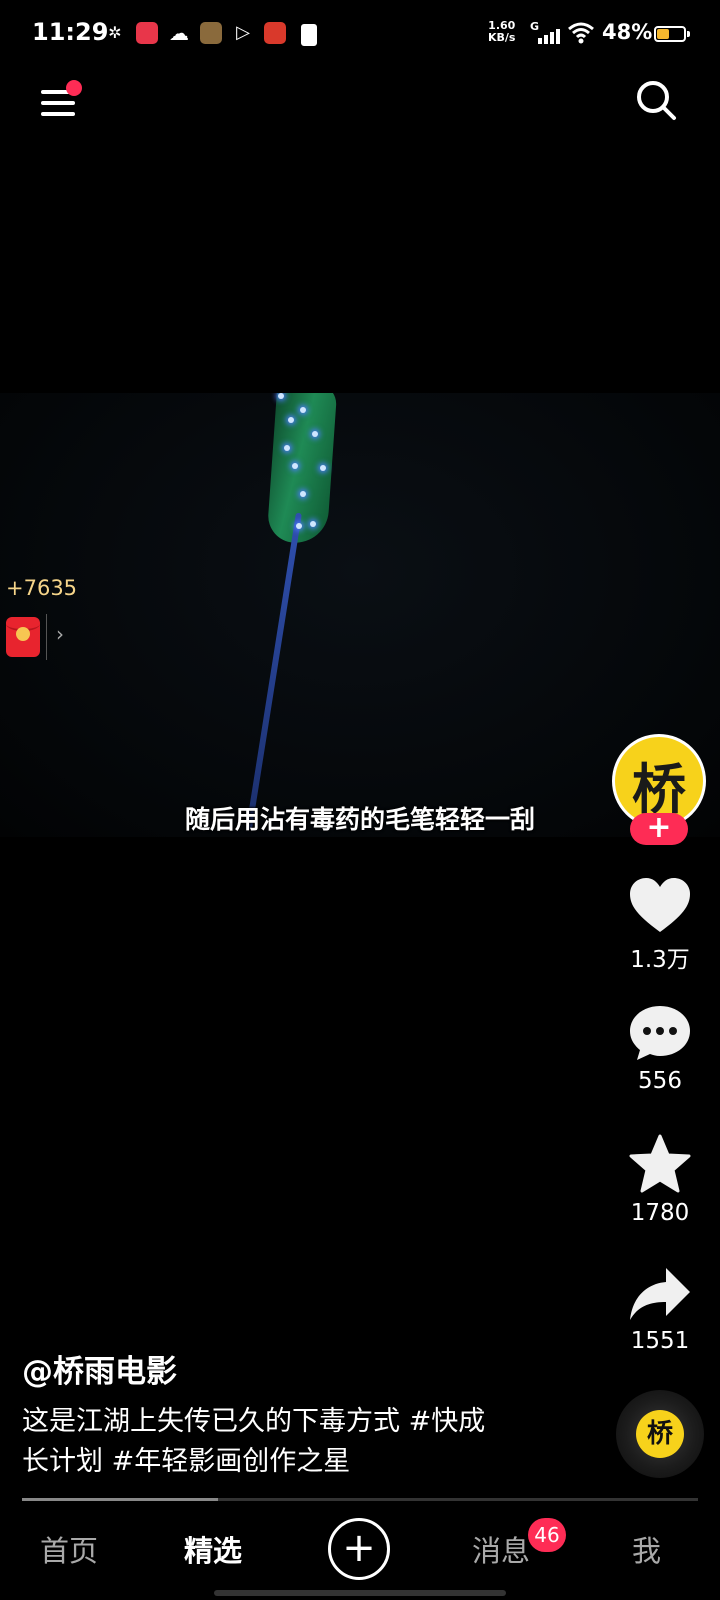 The image size is (720, 1600). What do you see at coordinates (502, 37) in the screenshot?
I see `network-speed-unit: KB/s` at bounding box center [502, 37].